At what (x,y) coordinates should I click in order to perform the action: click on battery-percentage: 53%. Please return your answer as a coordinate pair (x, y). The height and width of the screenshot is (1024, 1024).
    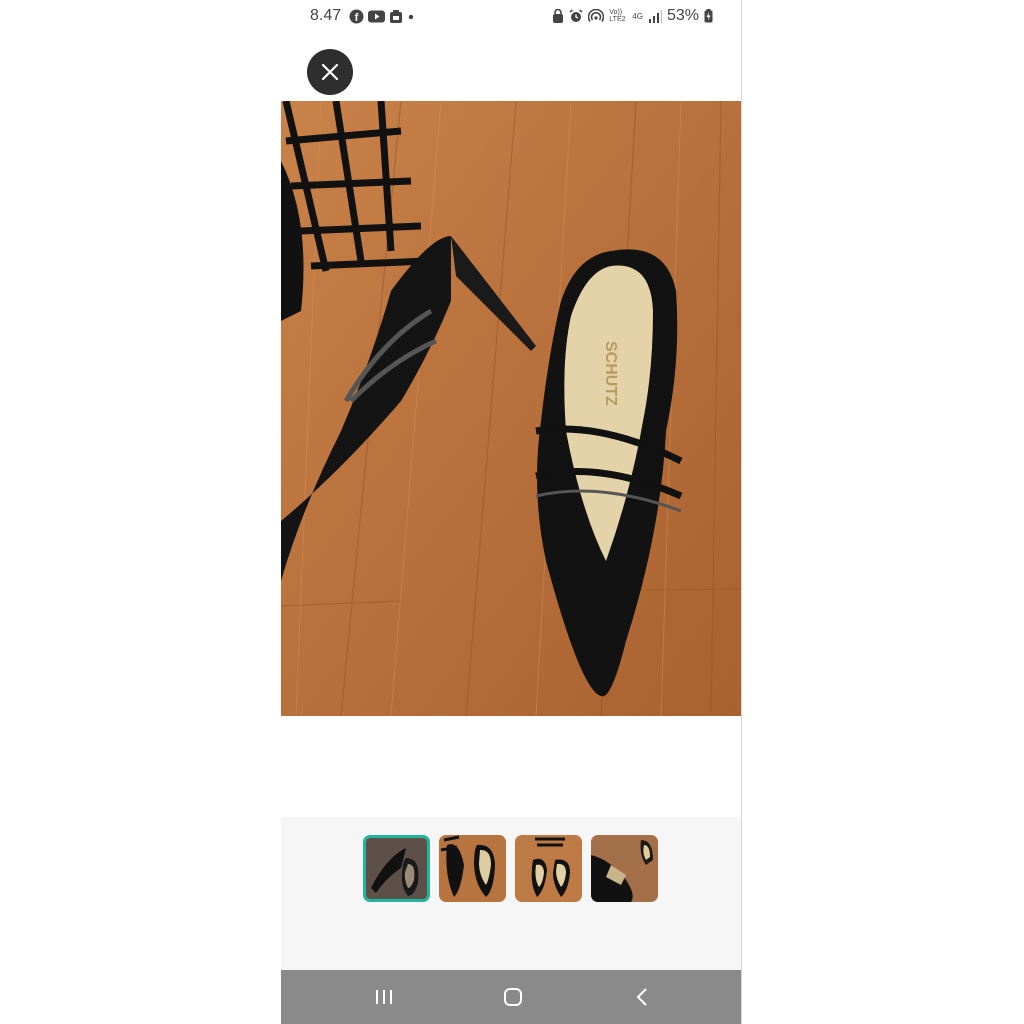
    Looking at the image, I should click on (682, 15).